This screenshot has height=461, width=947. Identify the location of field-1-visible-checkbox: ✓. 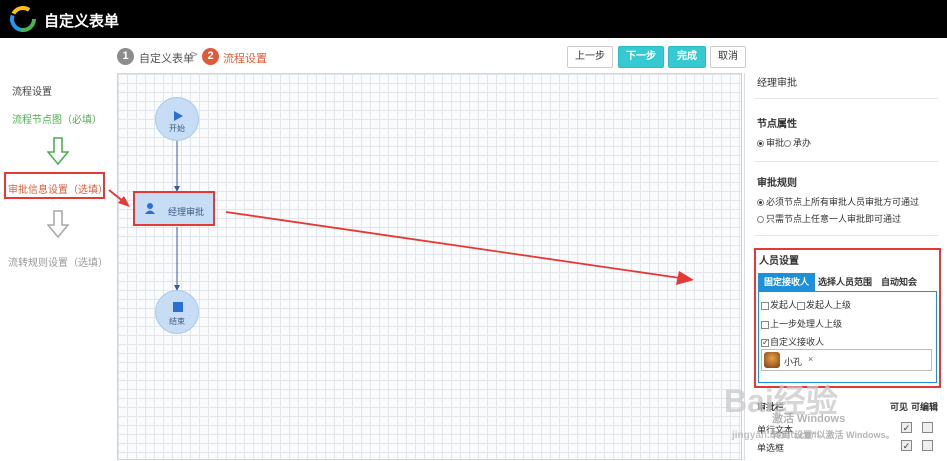
(906, 427).